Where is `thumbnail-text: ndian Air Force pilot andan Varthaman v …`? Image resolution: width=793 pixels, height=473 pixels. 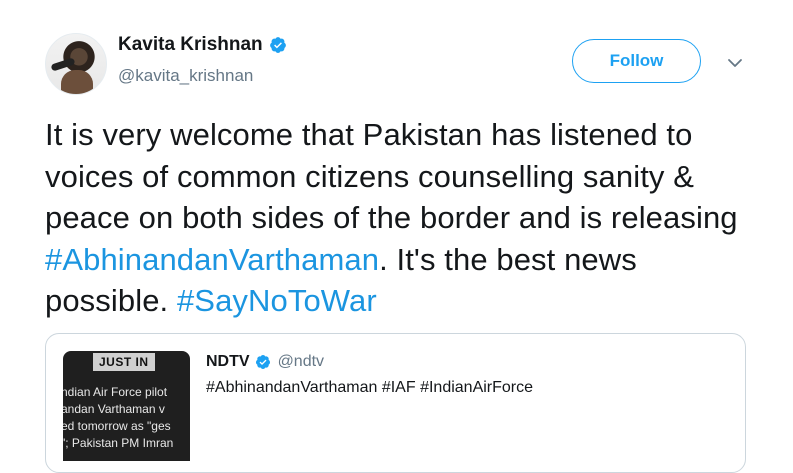
thumbnail-text: ndian Air Force pilot andan Varthaman v … is located at coordinates (126, 418).